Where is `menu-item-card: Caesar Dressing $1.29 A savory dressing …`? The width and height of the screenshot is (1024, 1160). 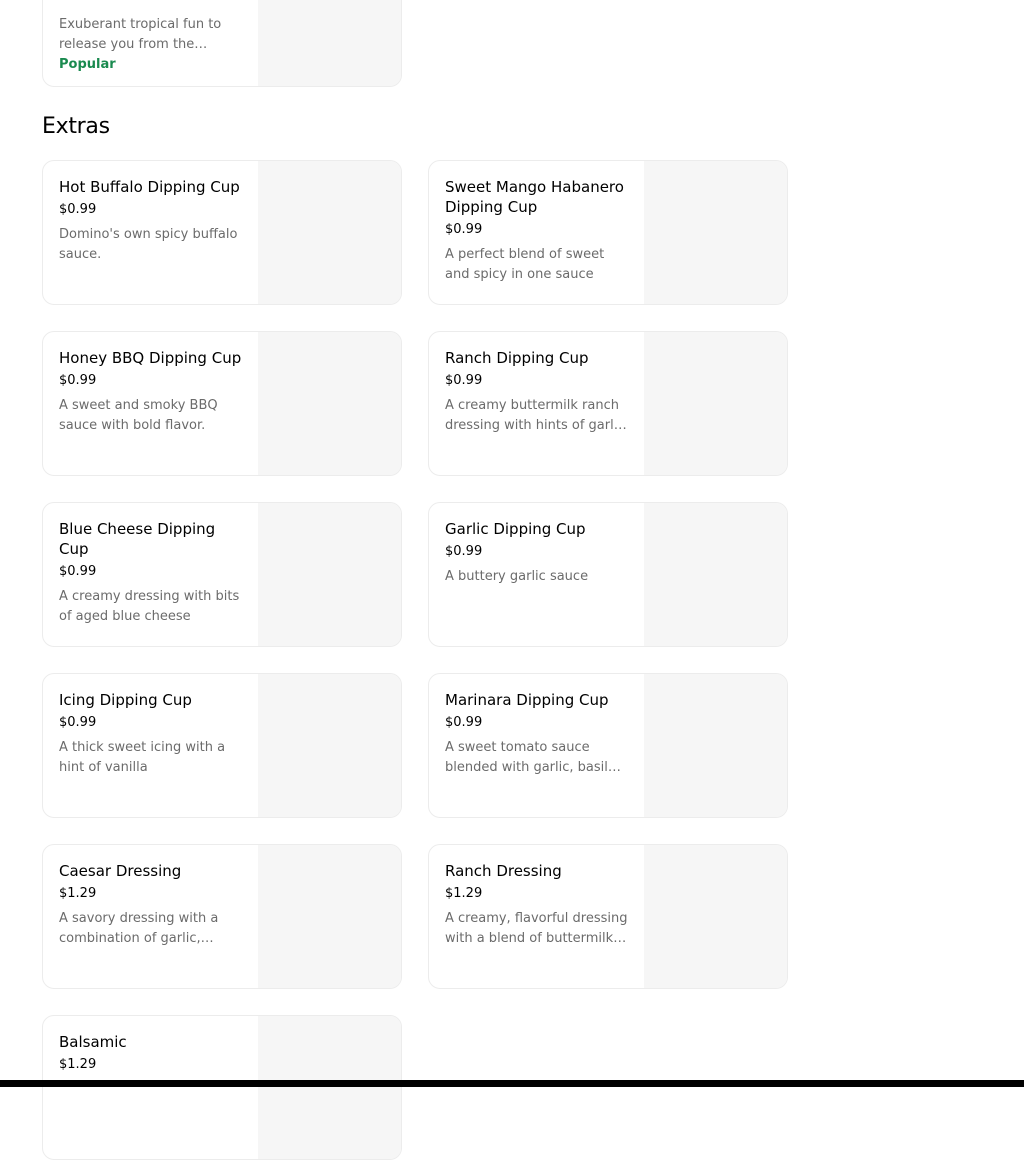
menu-item-card: Caesar Dressing $1.29 A savory dressing … is located at coordinates (222, 916).